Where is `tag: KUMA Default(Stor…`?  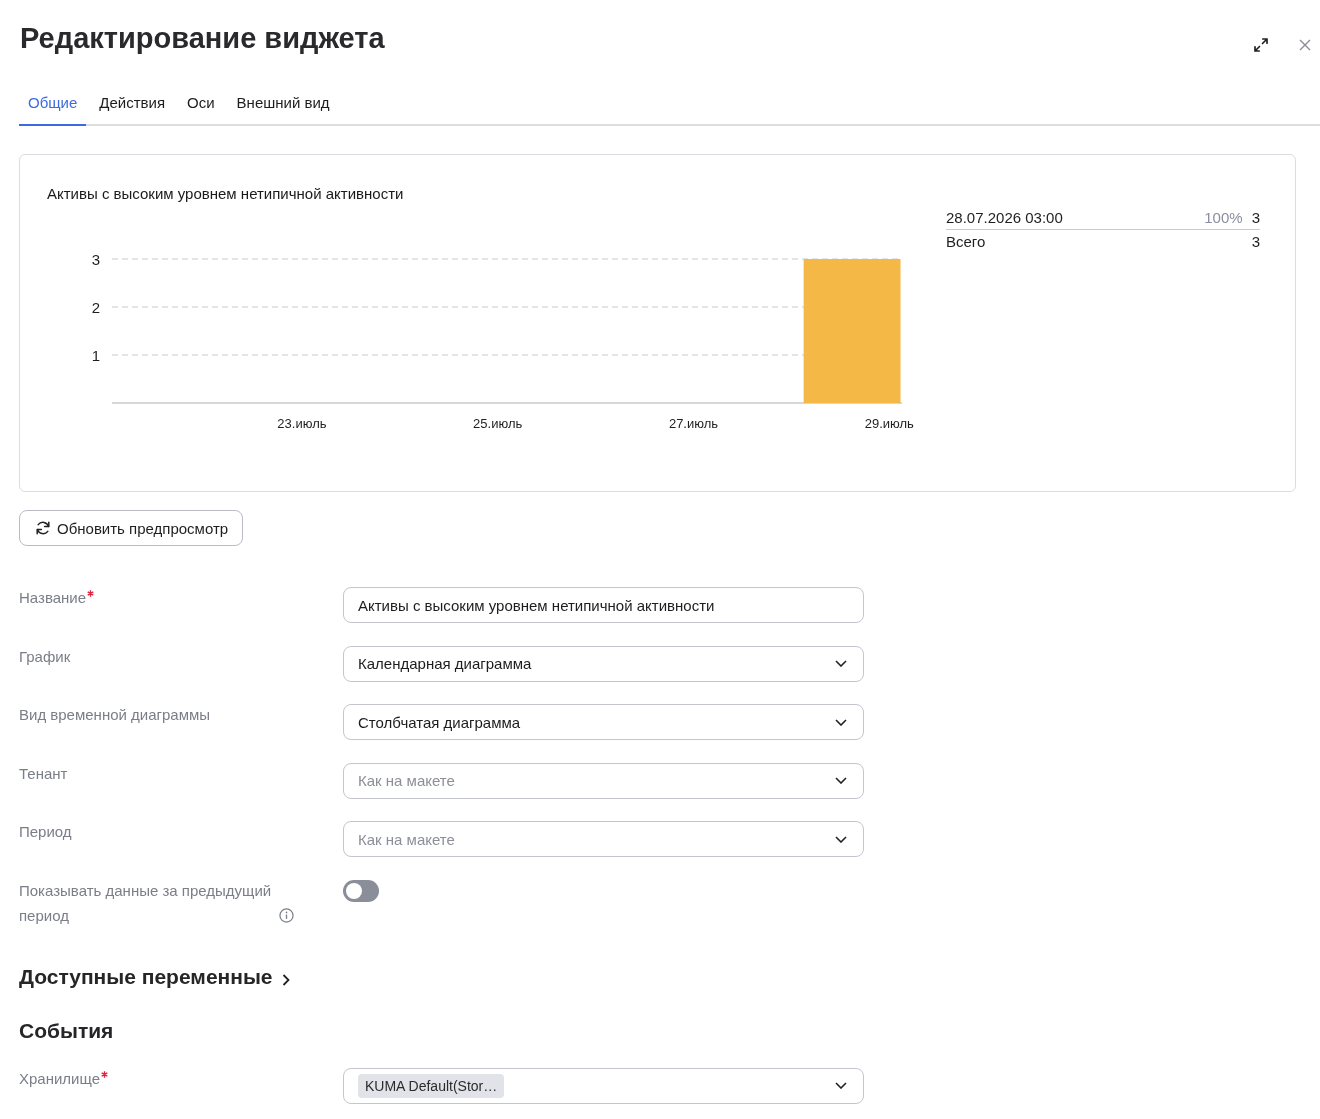 tag: KUMA Default(Stor… is located at coordinates (431, 1085).